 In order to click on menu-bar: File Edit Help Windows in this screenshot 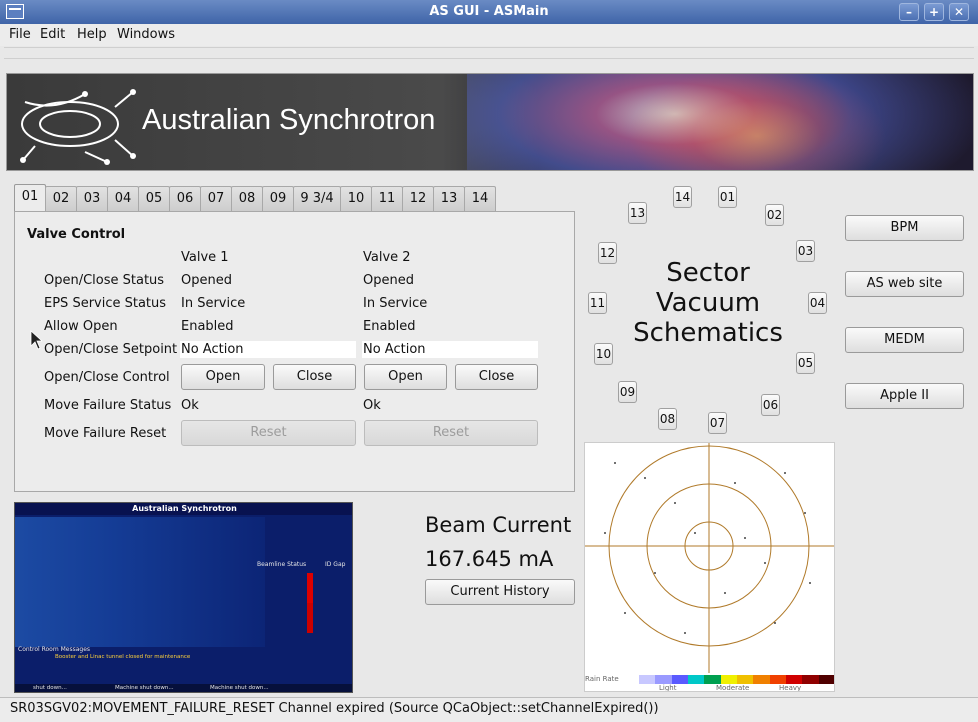, I will do `click(489, 35)`.